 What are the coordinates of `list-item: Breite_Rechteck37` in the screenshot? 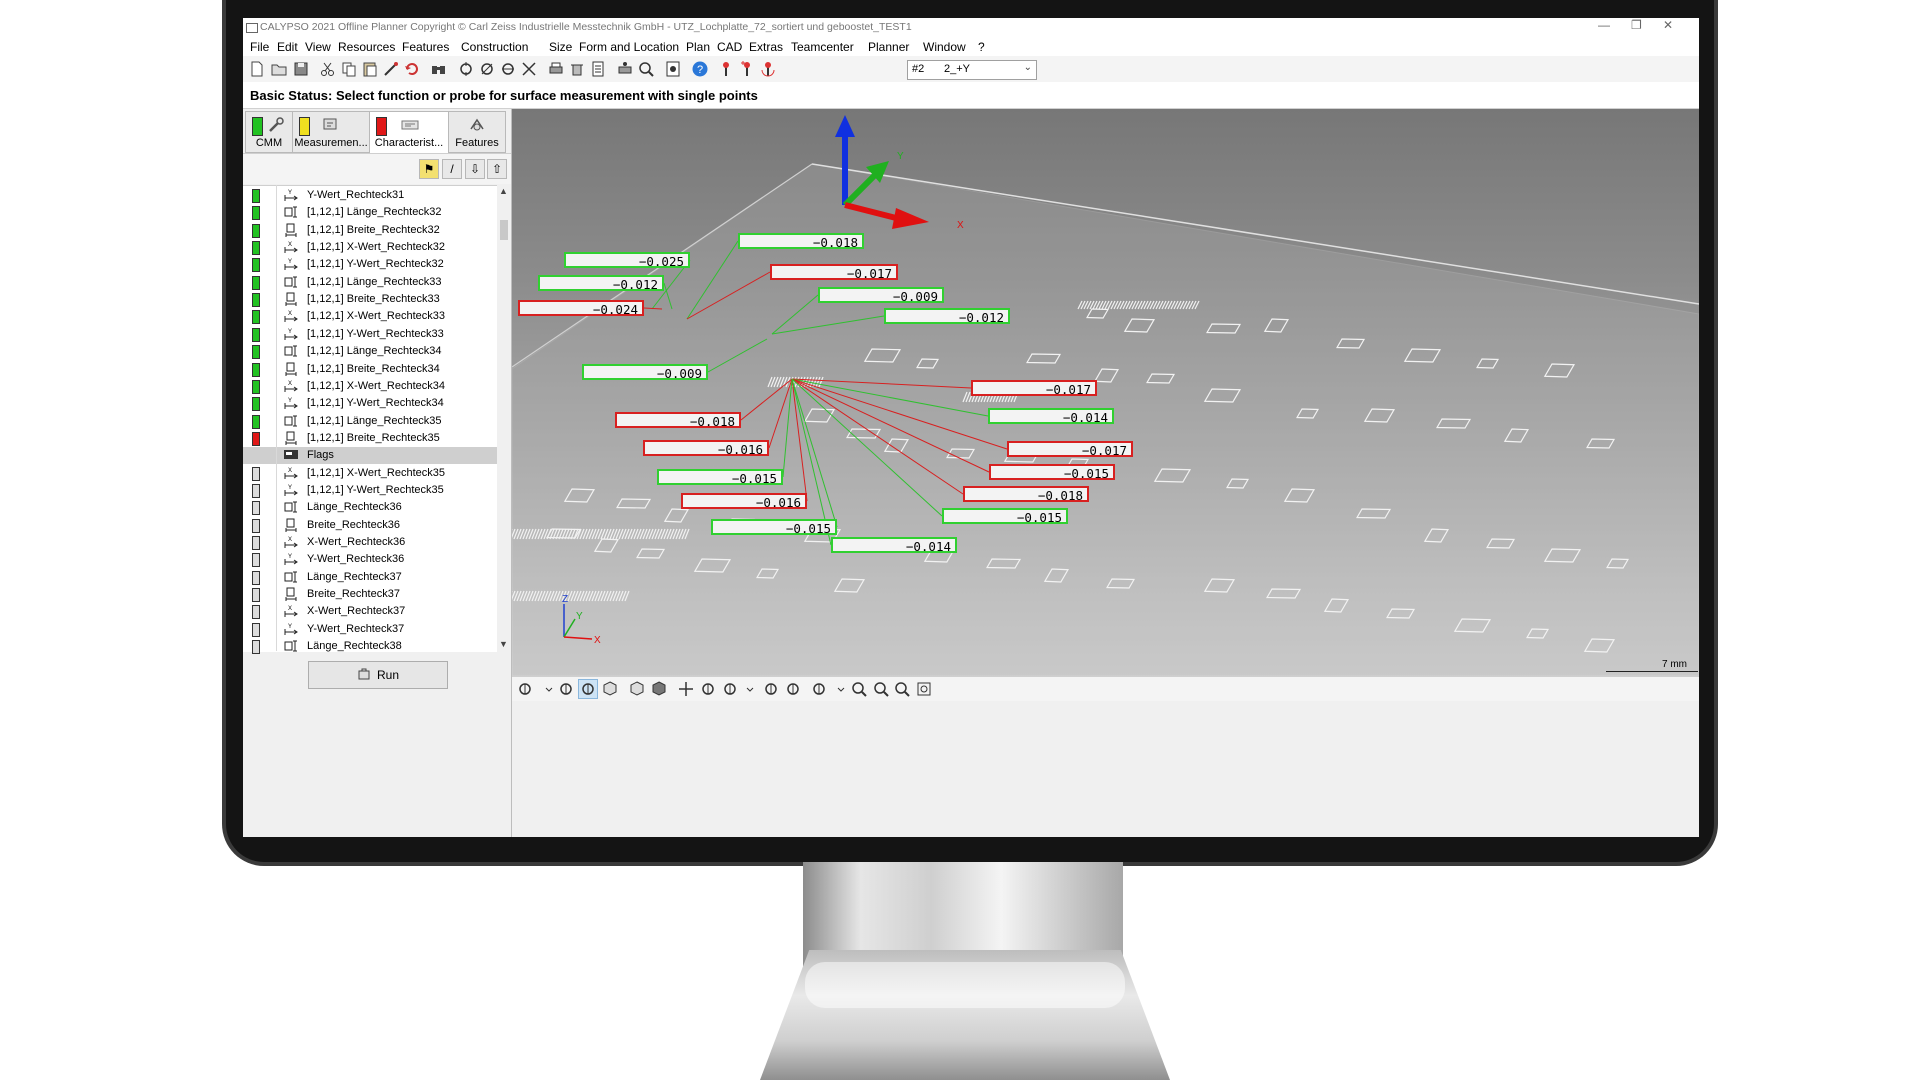 It's located at (370, 594).